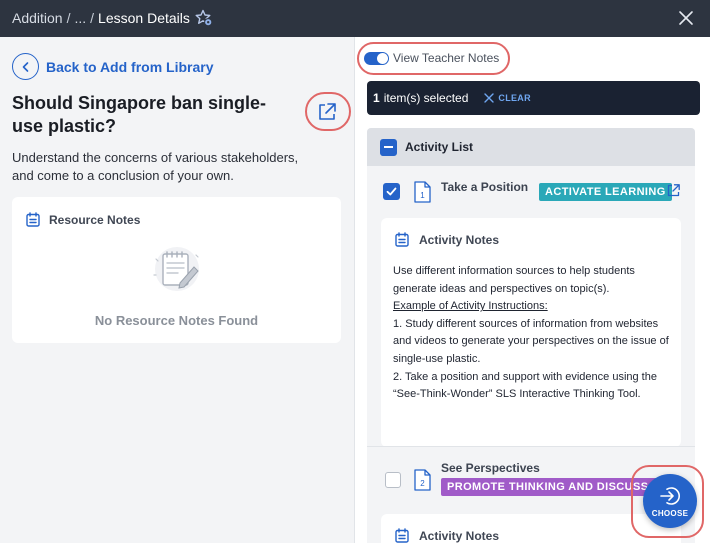 The image size is (710, 543). What do you see at coordinates (144, 18) in the screenshot?
I see `breadcrumb-item-current: Lesson Details` at bounding box center [144, 18].